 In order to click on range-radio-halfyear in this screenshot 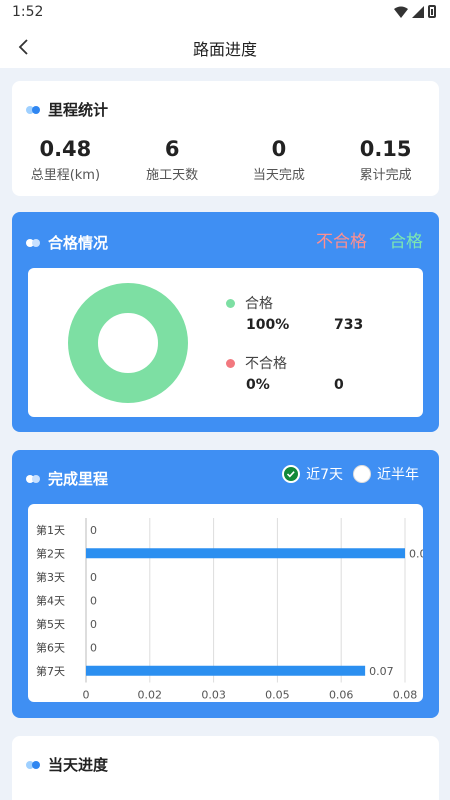, I will do `click(362, 474)`.